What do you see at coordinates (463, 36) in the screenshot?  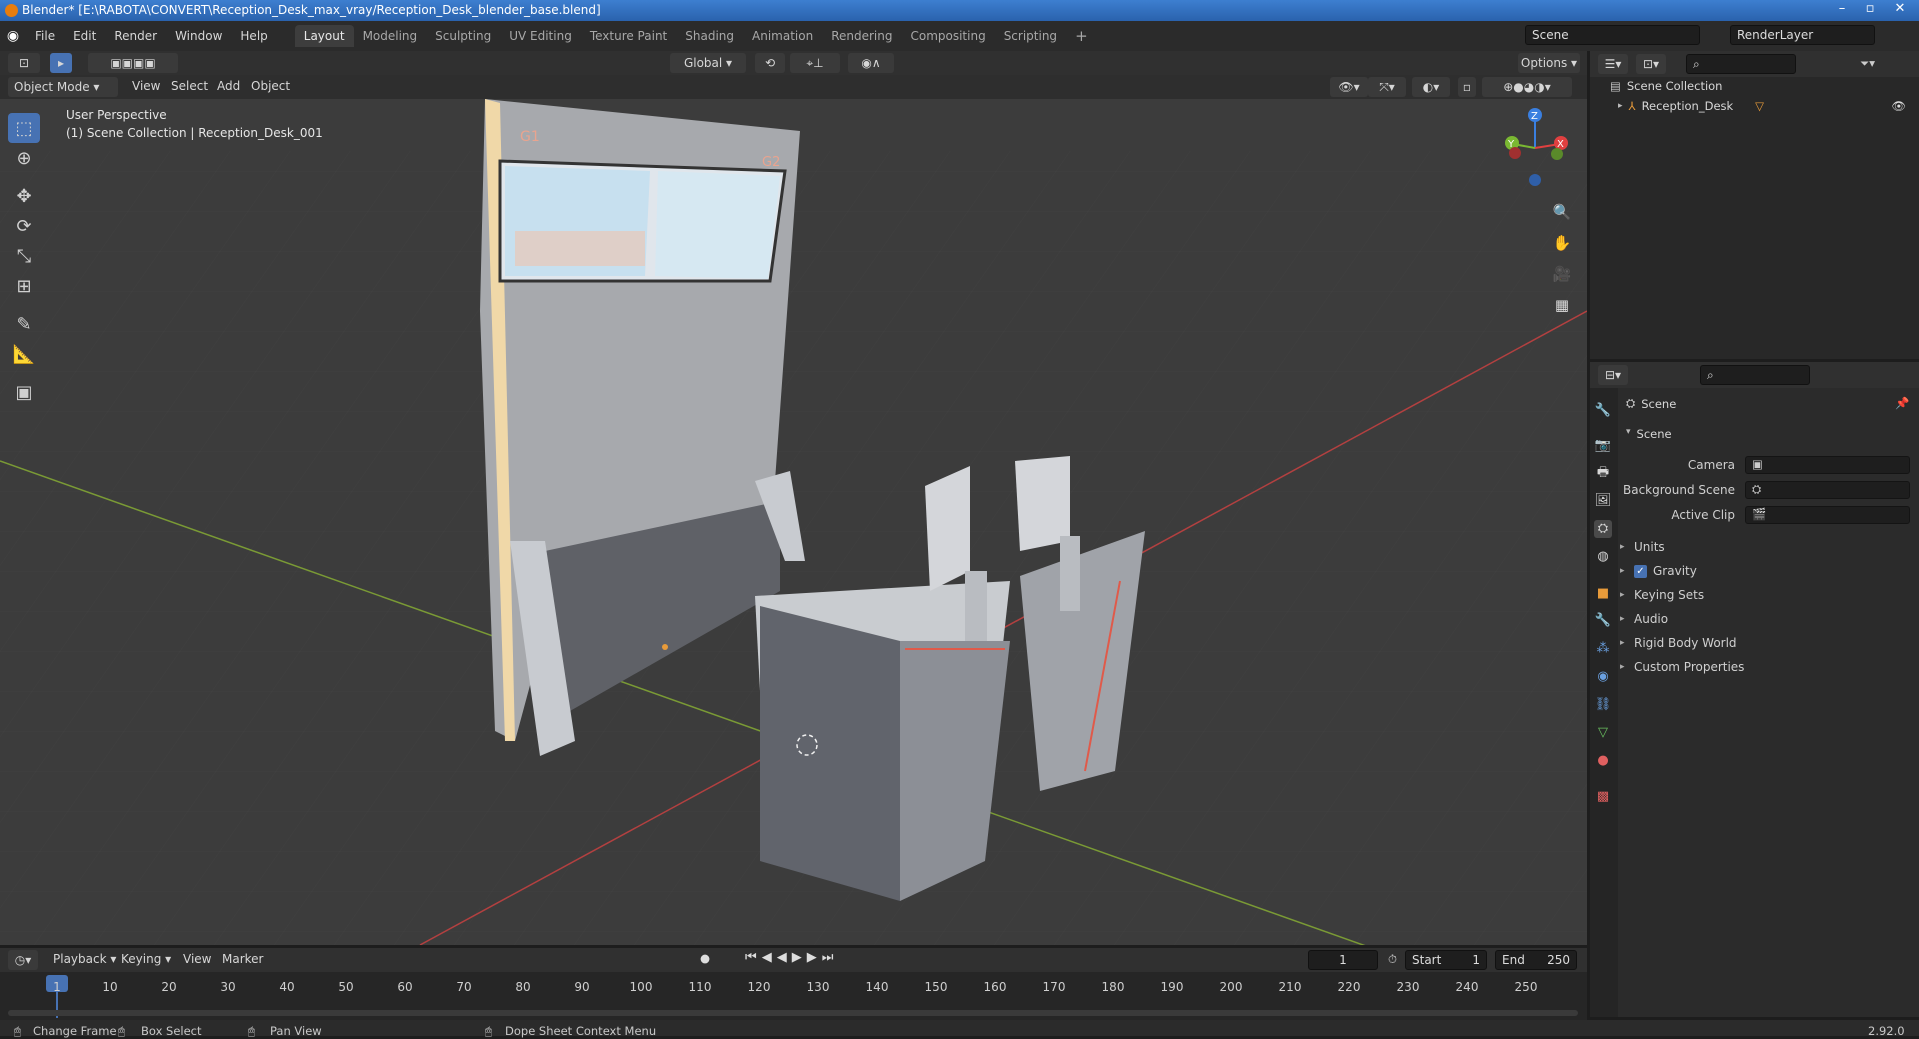 I see `tab-sculpting: Sculpting` at bounding box center [463, 36].